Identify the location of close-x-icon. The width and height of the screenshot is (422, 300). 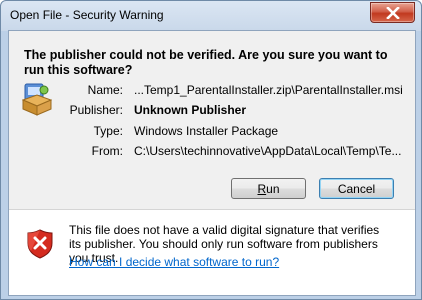
(392, 12).